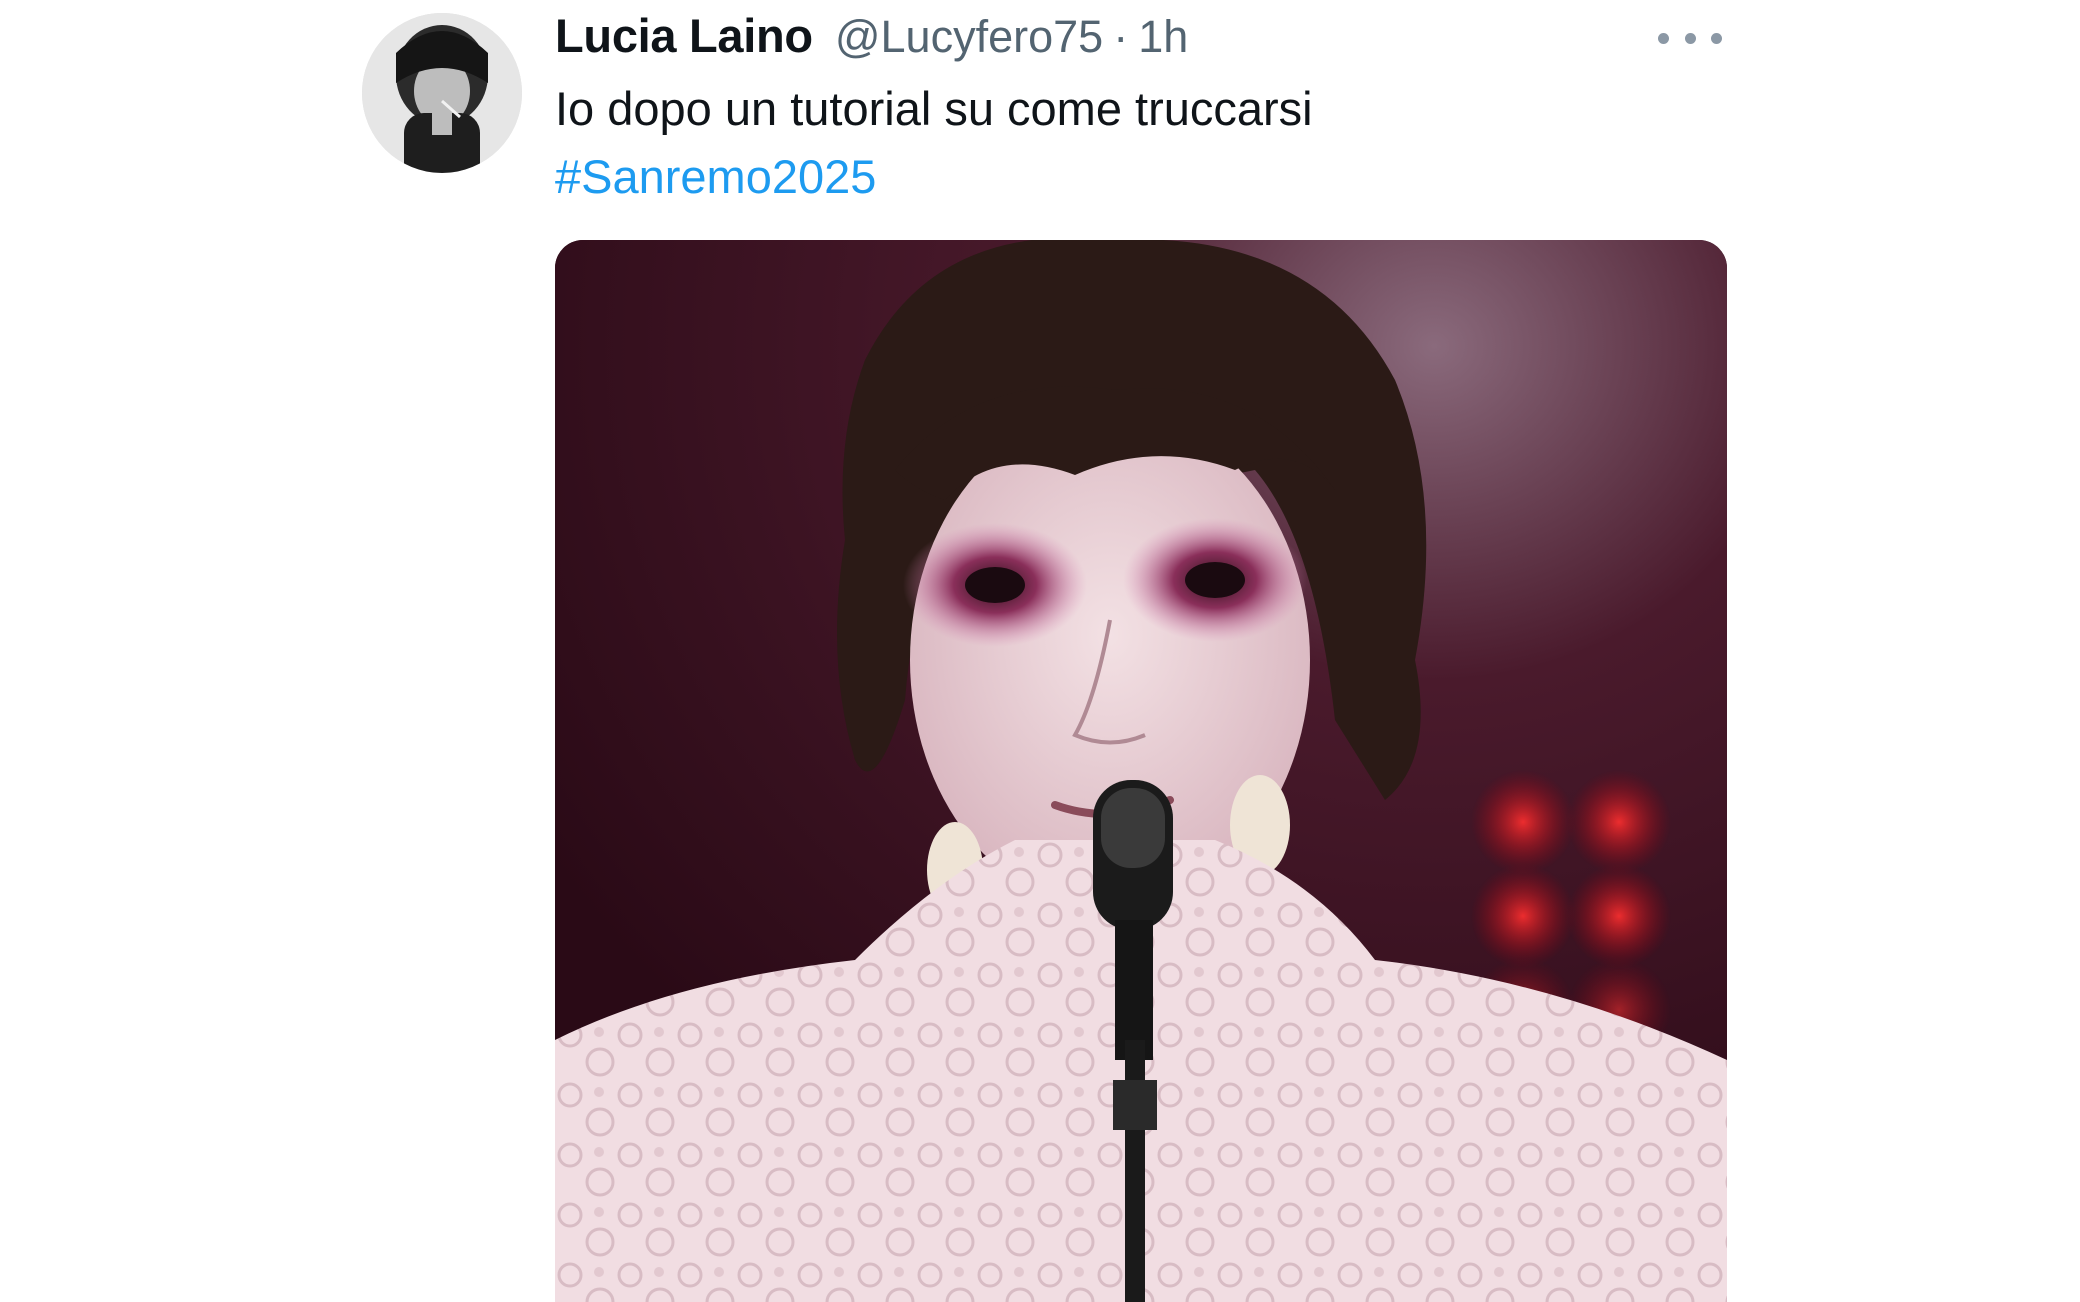 This screenshot has height=1302, width=2080. I want to click on avatar, so click(442, 93).